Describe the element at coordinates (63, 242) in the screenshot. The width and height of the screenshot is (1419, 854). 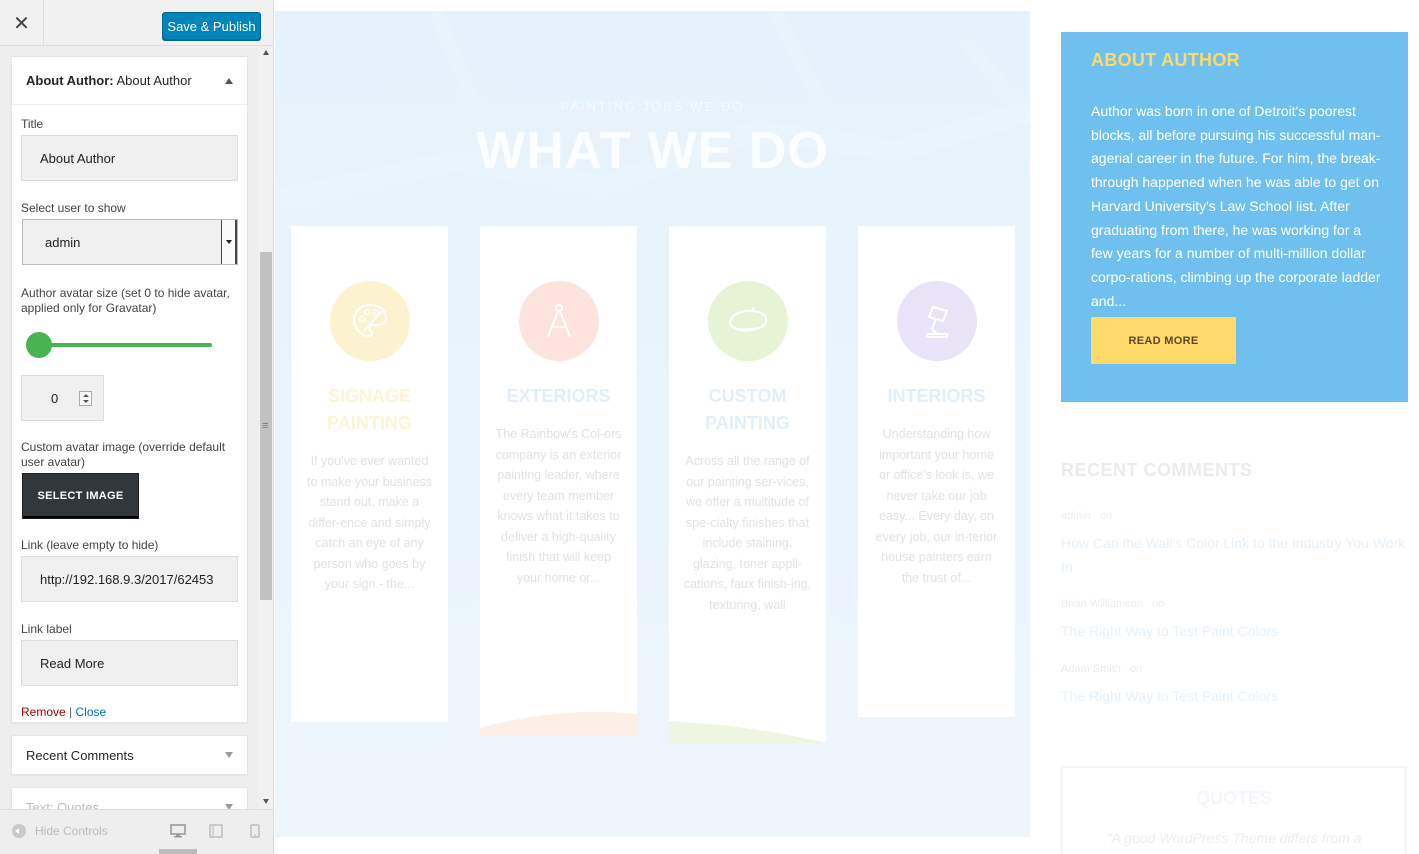
I see `user-select-value: admin` at that location.